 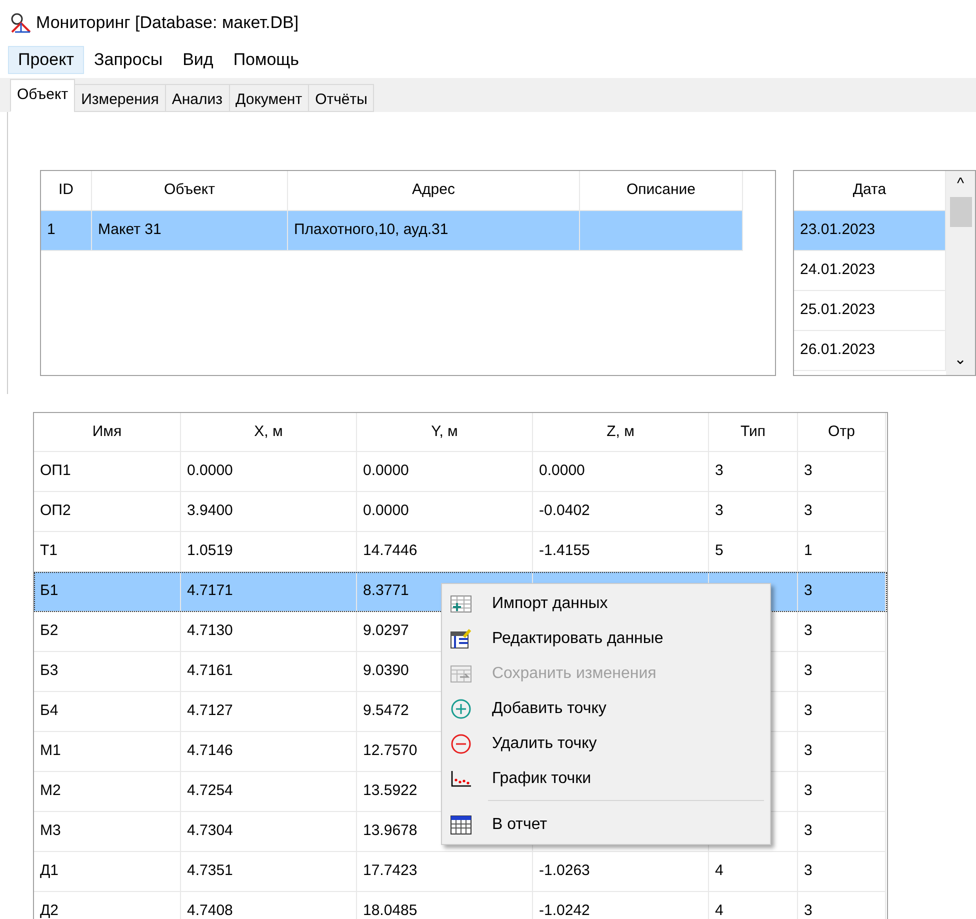 What do you see at coordinates (445, 905) in the screenshot?
I see `table-cell: 18.0485` at bounding box center [445, 905].